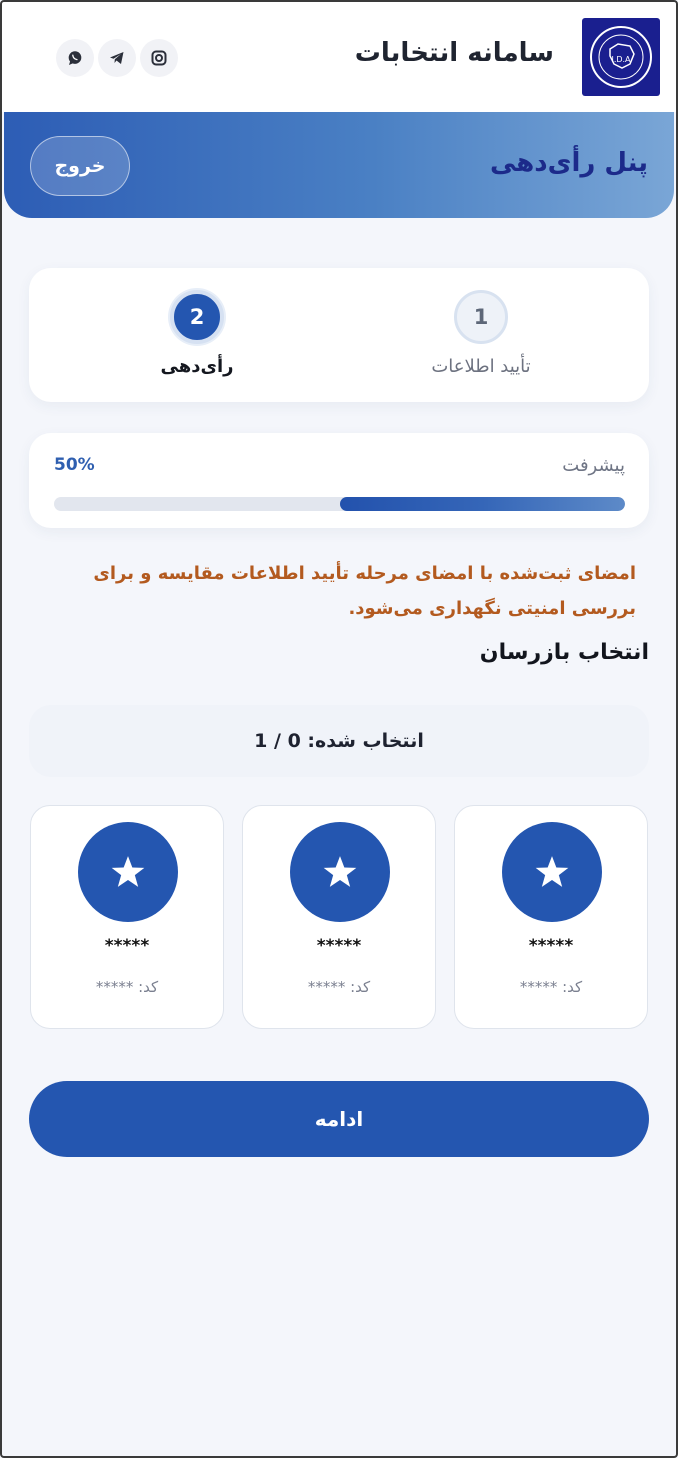  I want to click on step-voting: 2 رأی‌دهی, so click(197, 333).